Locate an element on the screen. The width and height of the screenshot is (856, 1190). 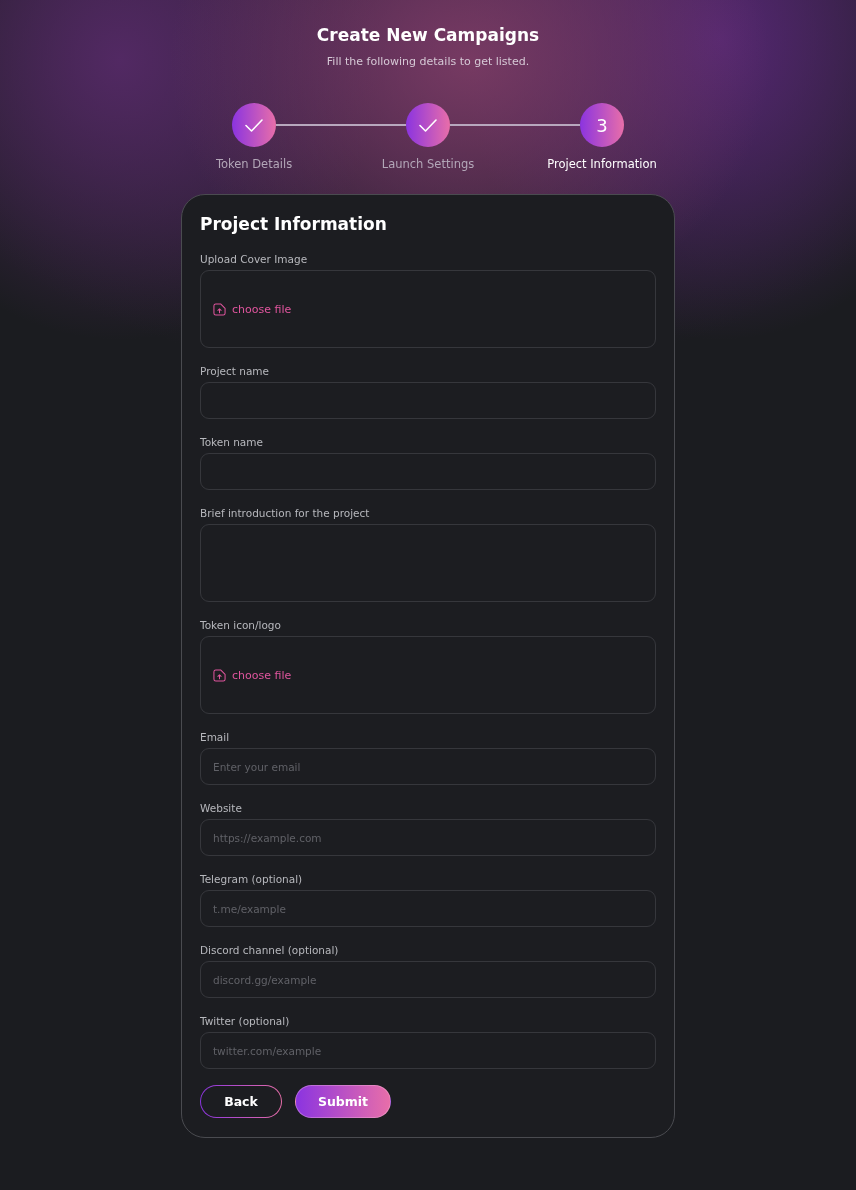
field-label: Website is located at coordinates (221, 808).